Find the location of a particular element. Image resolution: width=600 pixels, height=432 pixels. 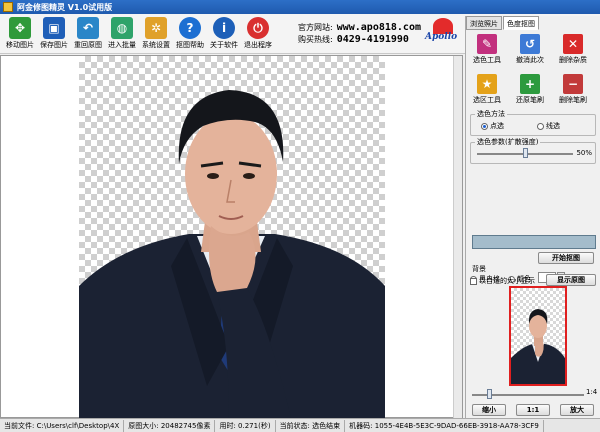

selection-tool: ★ 选区工具 is located at coordinates (487, 92).